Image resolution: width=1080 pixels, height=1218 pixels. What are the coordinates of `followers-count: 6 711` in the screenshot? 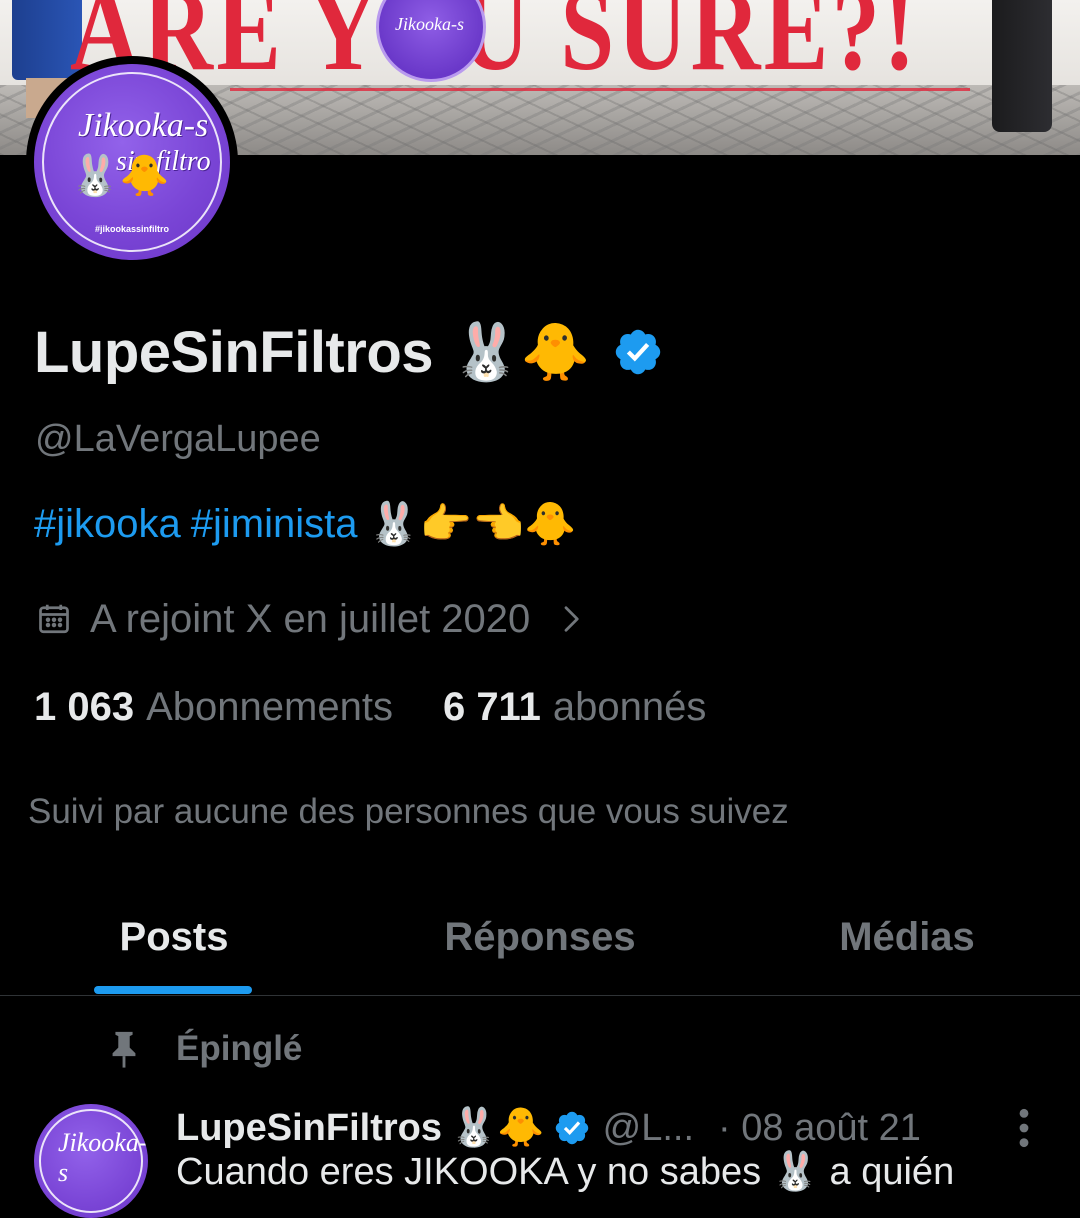 It's located at (491, 706).